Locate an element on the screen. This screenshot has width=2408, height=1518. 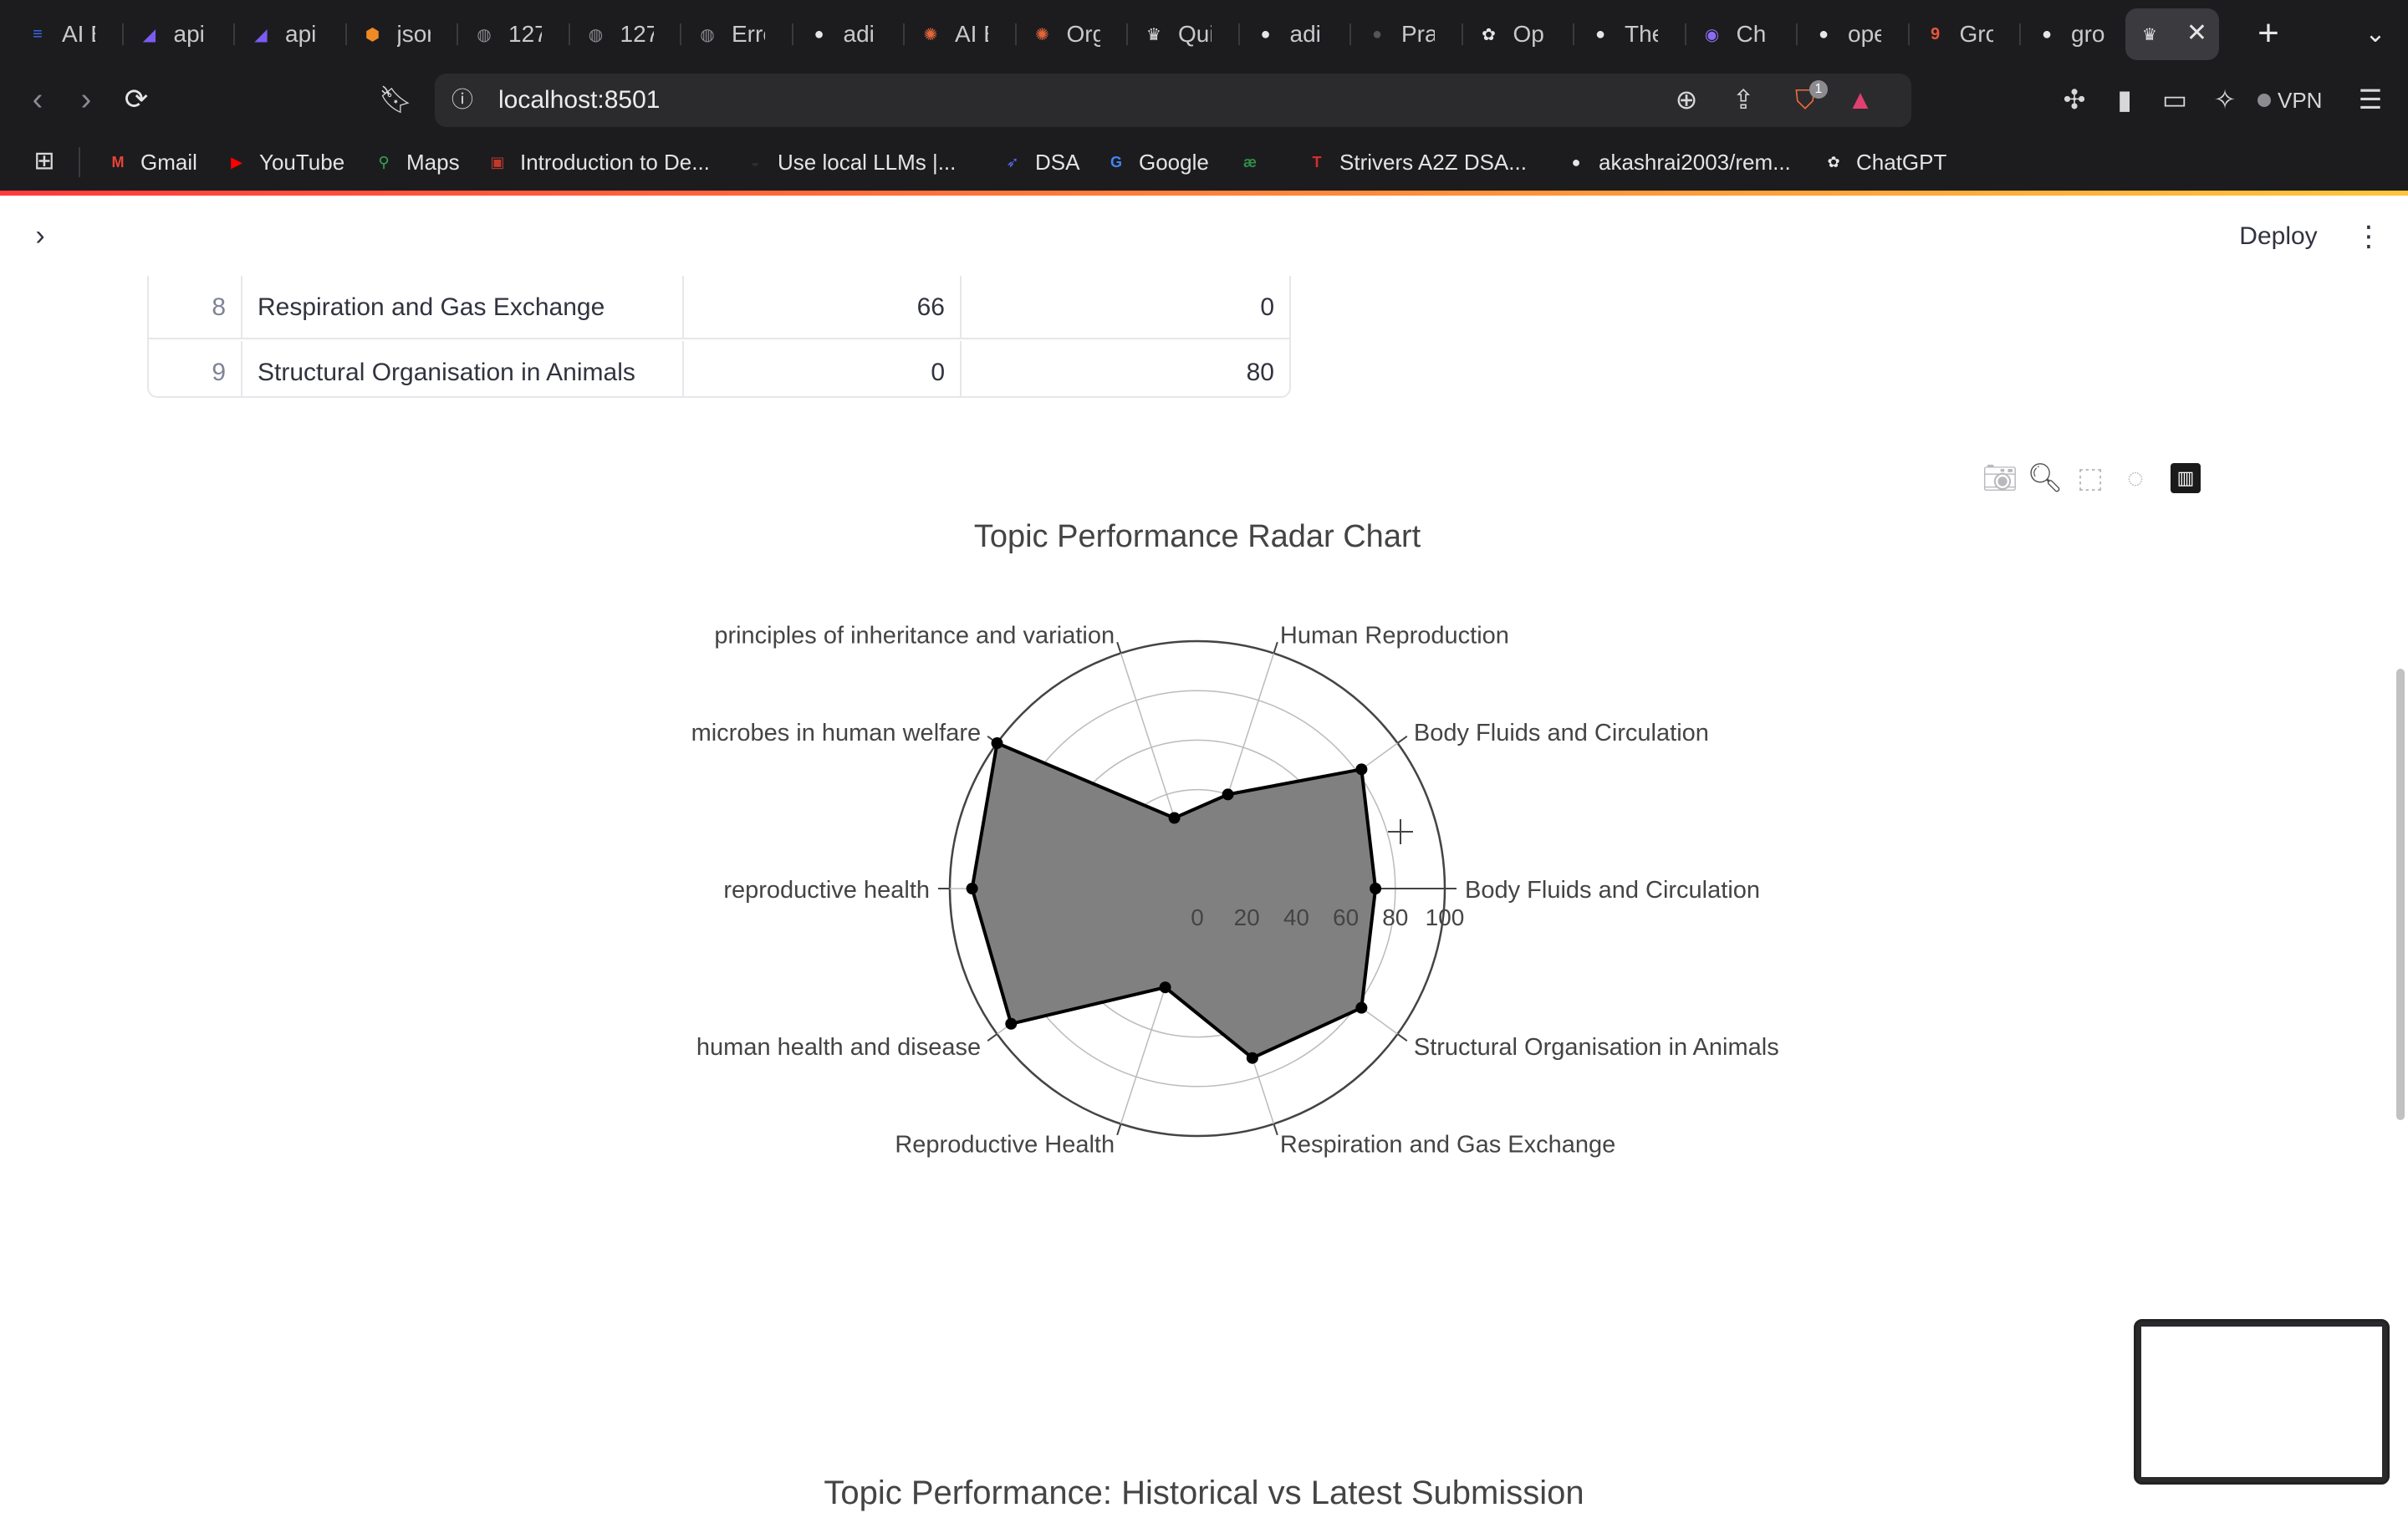
deploy-button: Deploy is located at coordinates (2279, 236).